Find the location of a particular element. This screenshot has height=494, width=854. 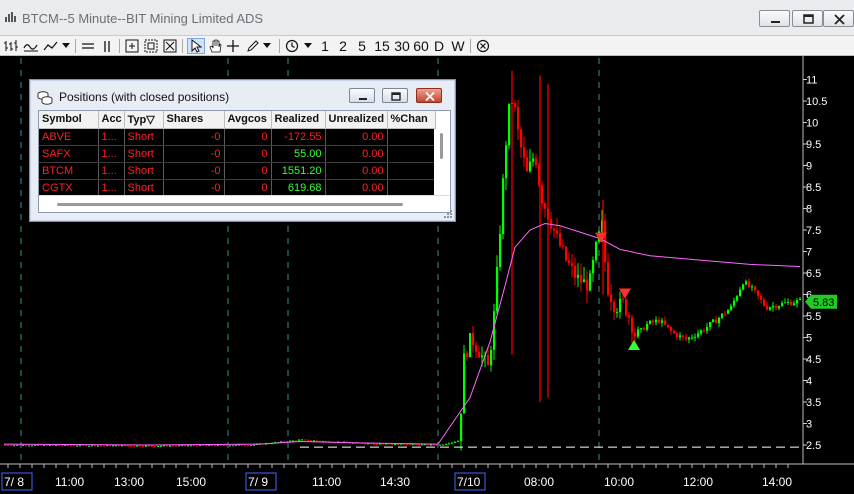

table-row: SAFX 1... Short -0 0 55.00 0.00 is located at coordinates (237, 154).